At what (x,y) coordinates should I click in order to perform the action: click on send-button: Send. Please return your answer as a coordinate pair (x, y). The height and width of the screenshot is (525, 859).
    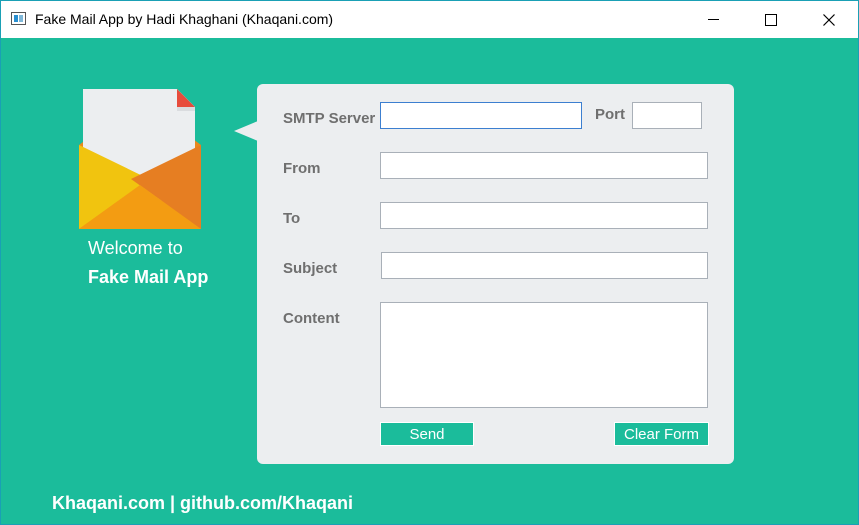
    Looking at the image, I should click on (427, 434).